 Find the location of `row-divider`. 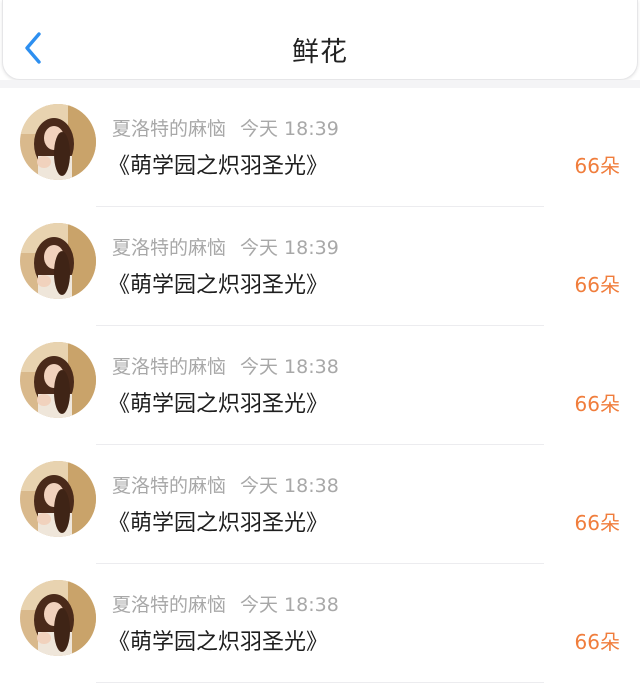

row-divider is located at coordinates (320, 682).